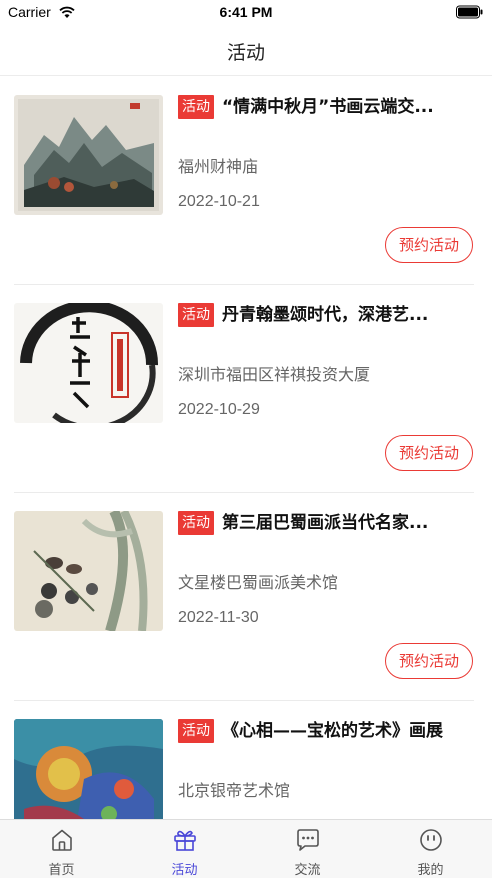  Describe the element at coordinates (347, 731) in the screenshot. I see `activity-title: 《心相——宝松的艺术》画展` at that location.